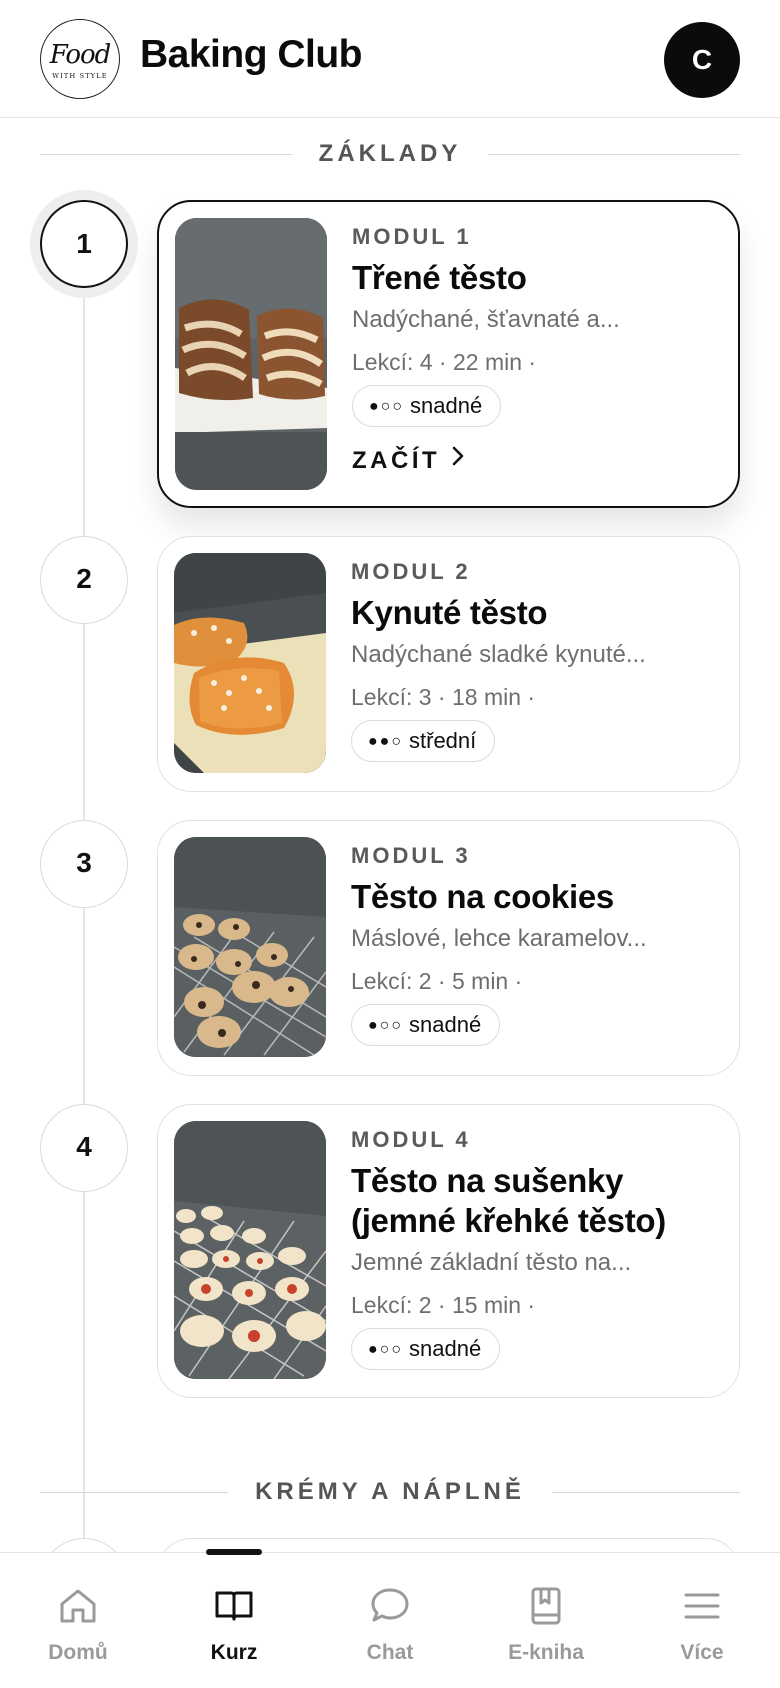  Describe the element at coordinates (702, 1606) in the screenshot. I see `menu-icon` at that location.